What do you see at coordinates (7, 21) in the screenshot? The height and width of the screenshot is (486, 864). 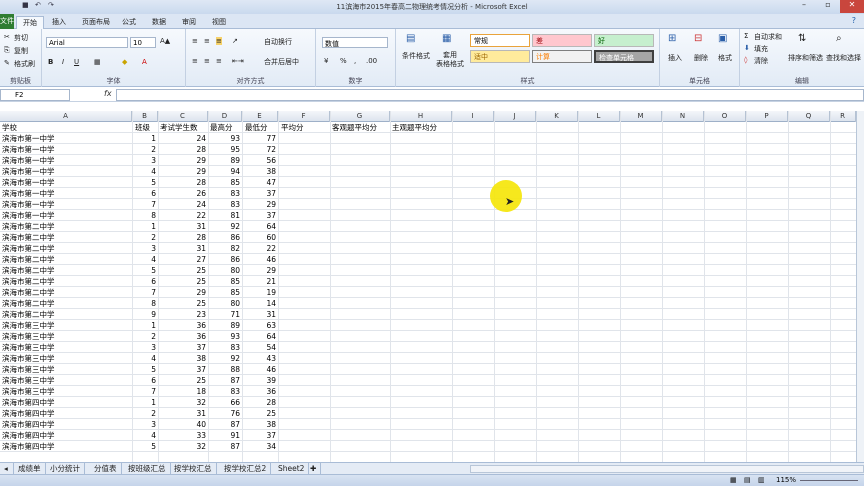 I see `file-tab: 文件` at bounding box center [7, 21].